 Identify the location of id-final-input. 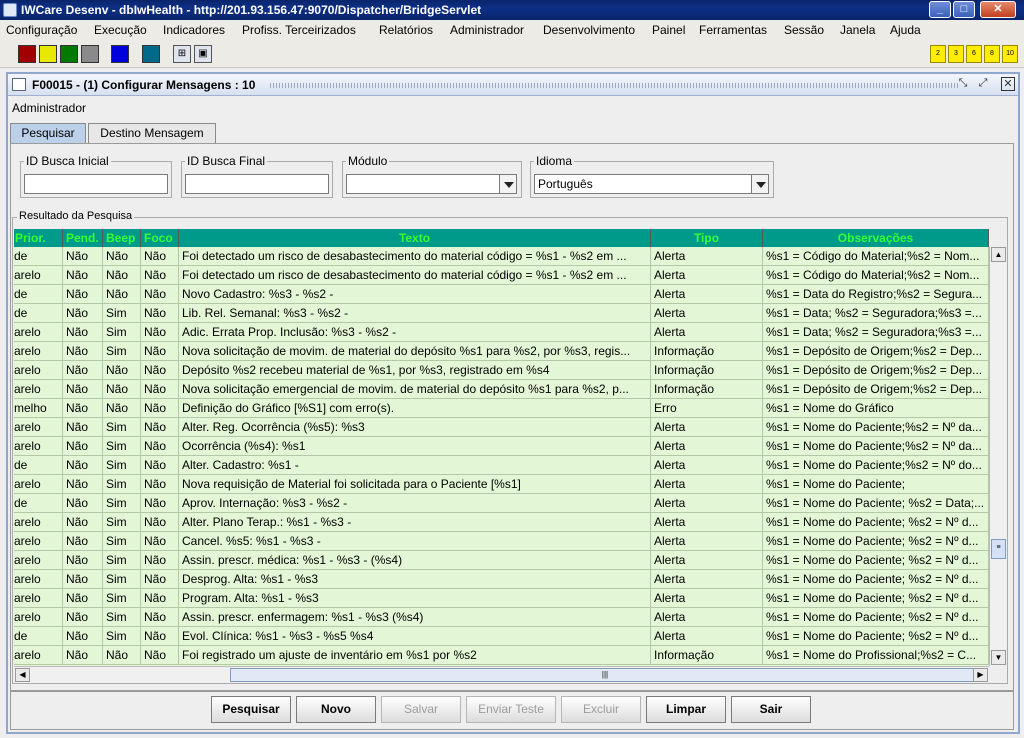
(257, 184).